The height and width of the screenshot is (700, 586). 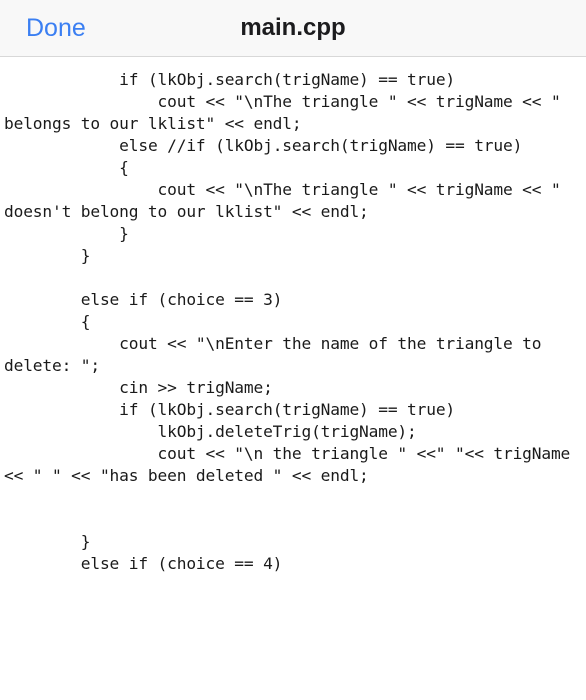 I want to click on navigation-bar: Done main.cpp, so click(x=293, y=28).